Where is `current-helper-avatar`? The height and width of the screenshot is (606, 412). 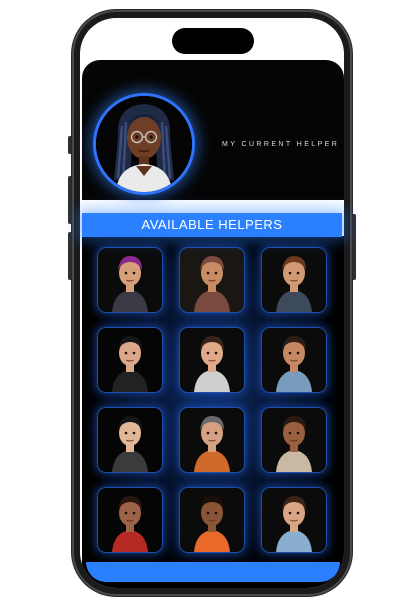 current-helper-avatar is located at coordinates (144, 144).